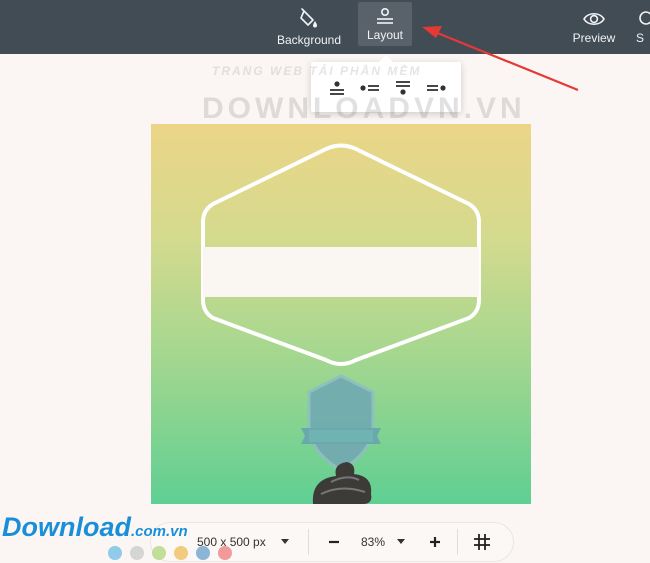 The image size is (650, 563). Describe the element at coordinates (385, 34) in the screenshot. I see `layout-label: Layout` at that location.